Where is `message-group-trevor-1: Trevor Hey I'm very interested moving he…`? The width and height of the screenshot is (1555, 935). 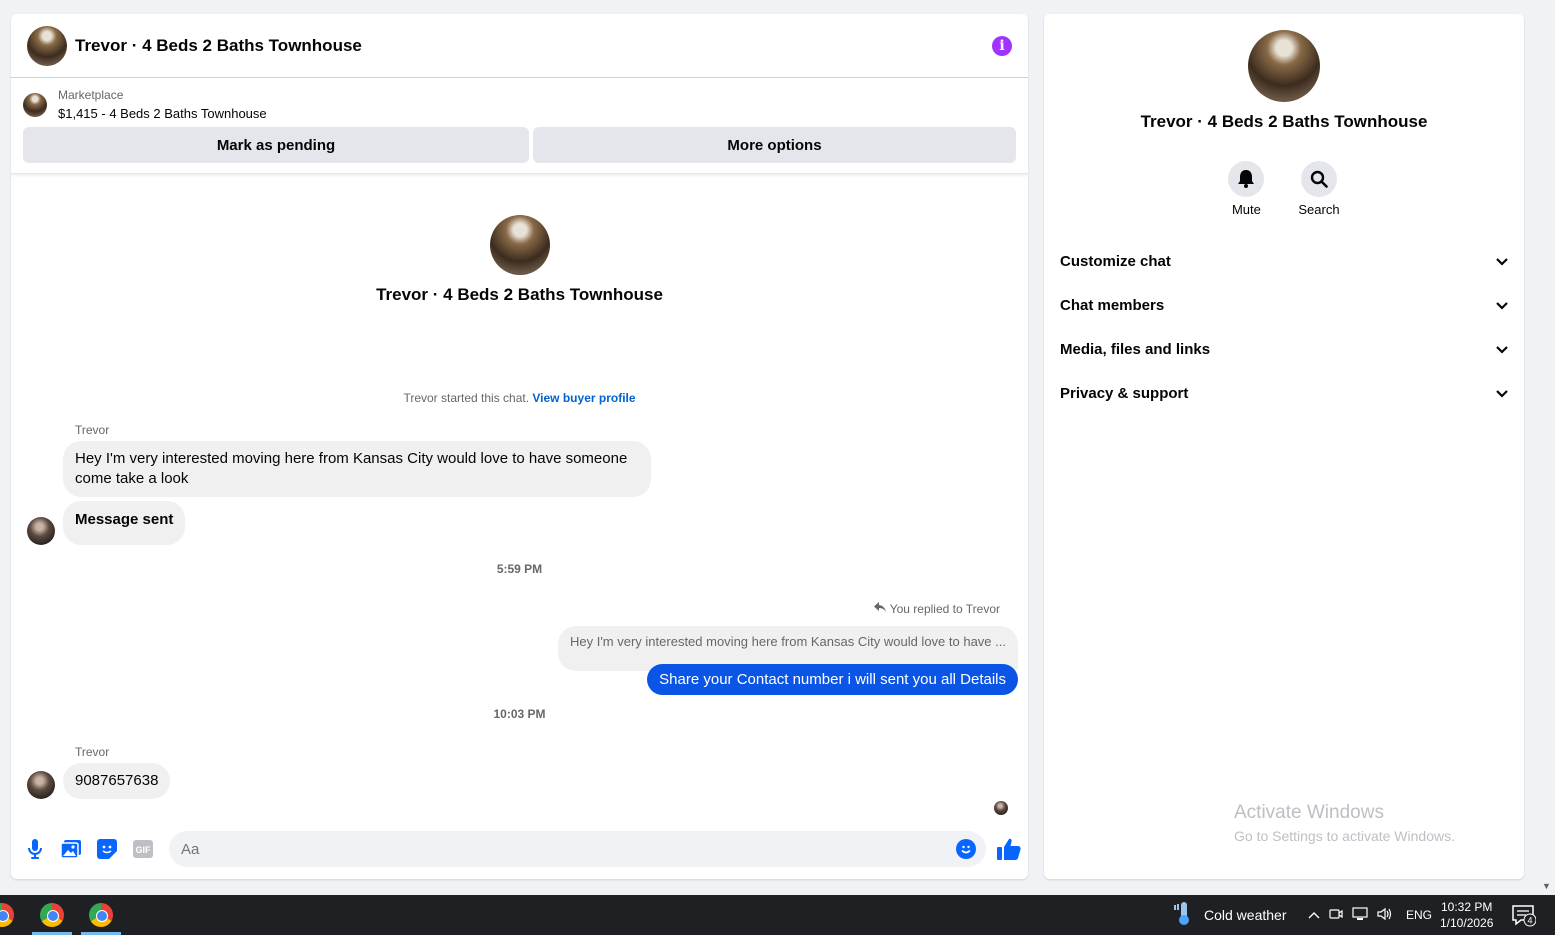 message-group-trevor-1: Trevor Hey I'm very interested moving he… is located at coordinates (339, 484).